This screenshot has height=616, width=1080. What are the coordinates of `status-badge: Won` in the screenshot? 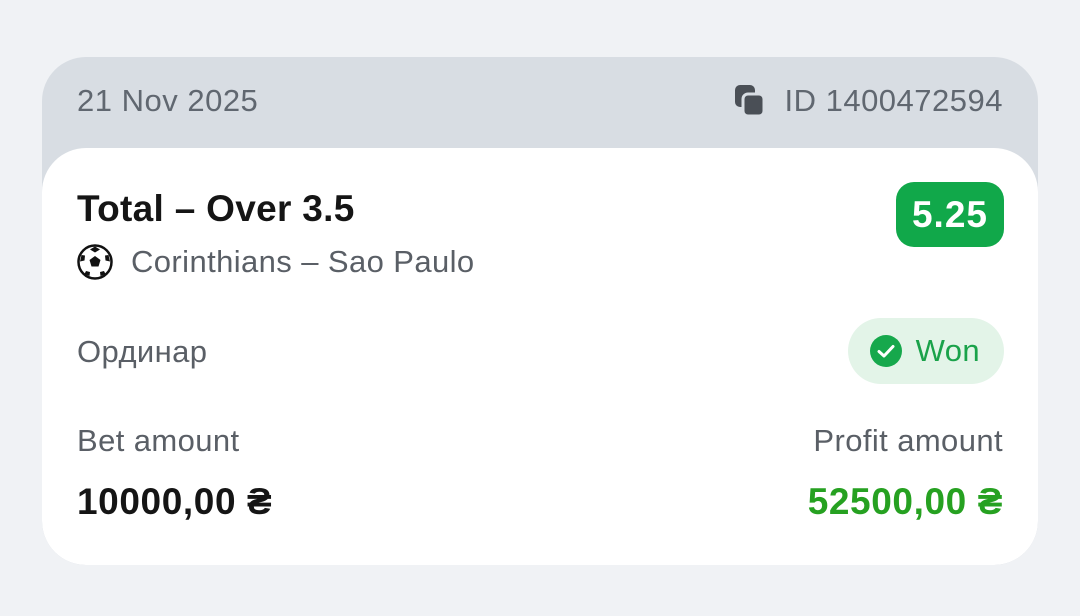 It's located at (925, 351).